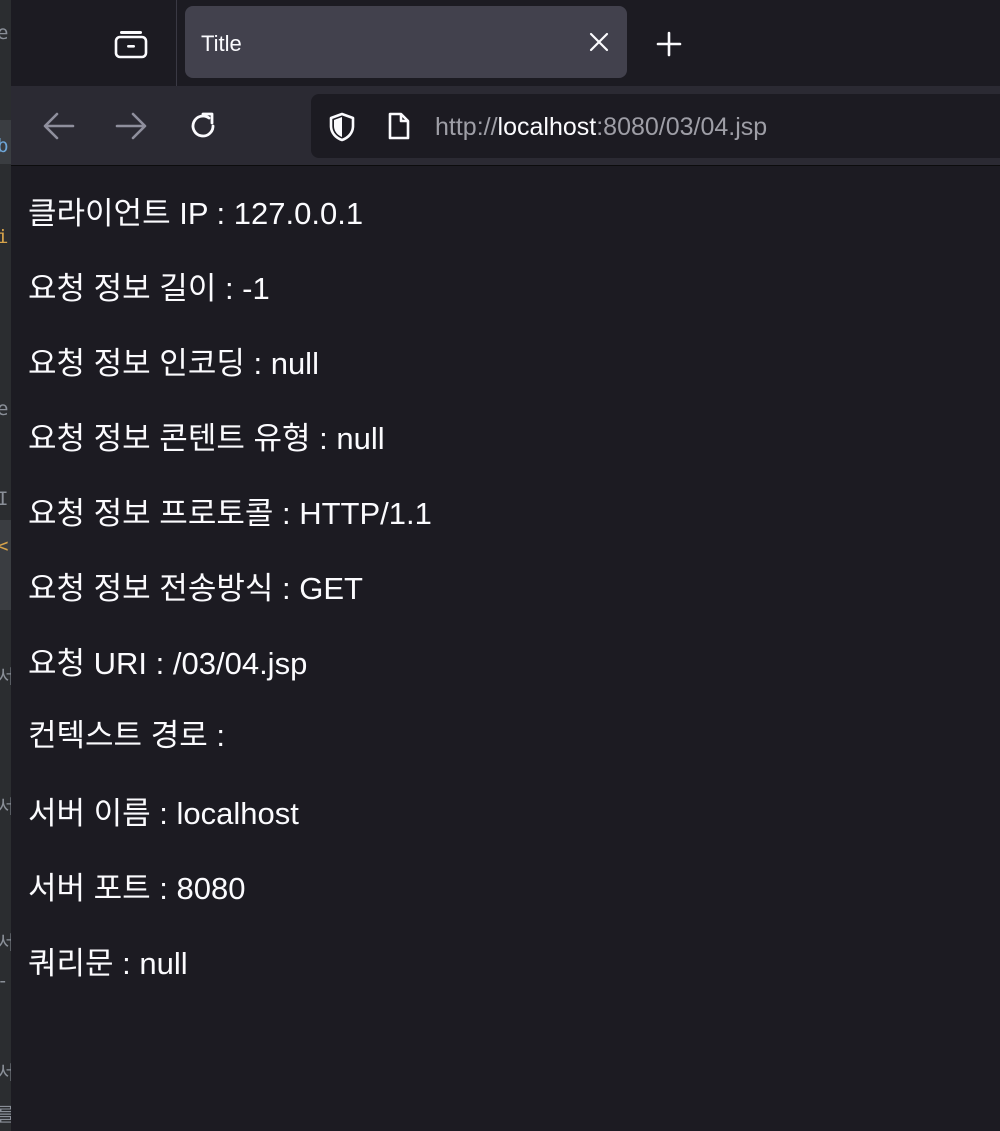 The height and width of the screenshot is (1131, 1000). Describe the element at coordinates (466, 127) in the screenshot. I see `url-scheme: http://` at that location.